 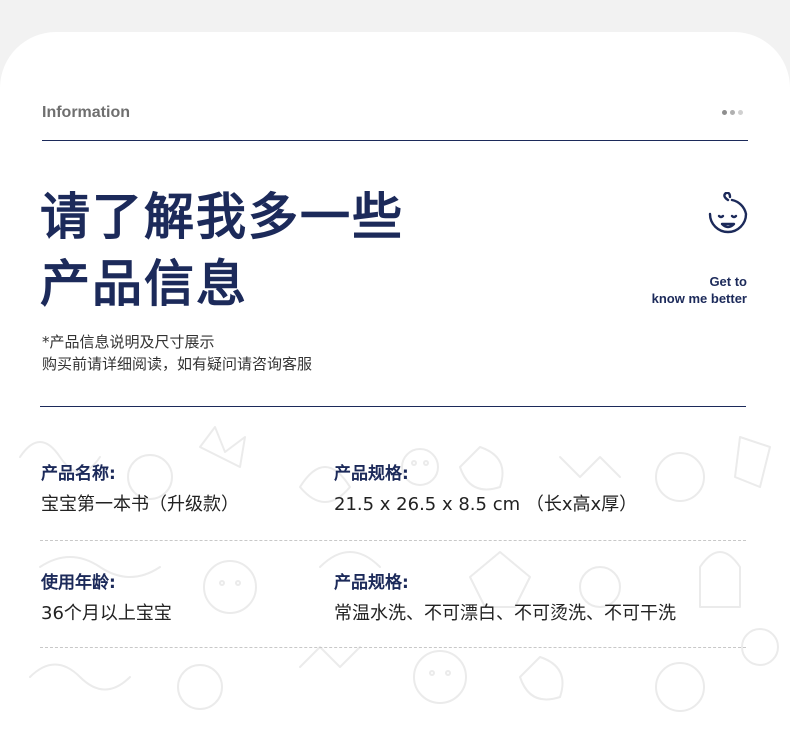 I want to click on reading-note-line-1: *产品信息说明及尺寸展示, so click(x=128, y=342).